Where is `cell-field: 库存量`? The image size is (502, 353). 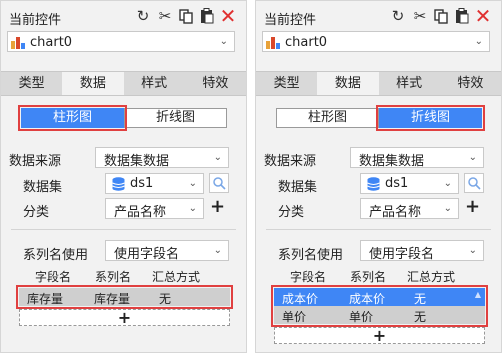
cell-field: 库存量 is located at coordinates (45, 299).